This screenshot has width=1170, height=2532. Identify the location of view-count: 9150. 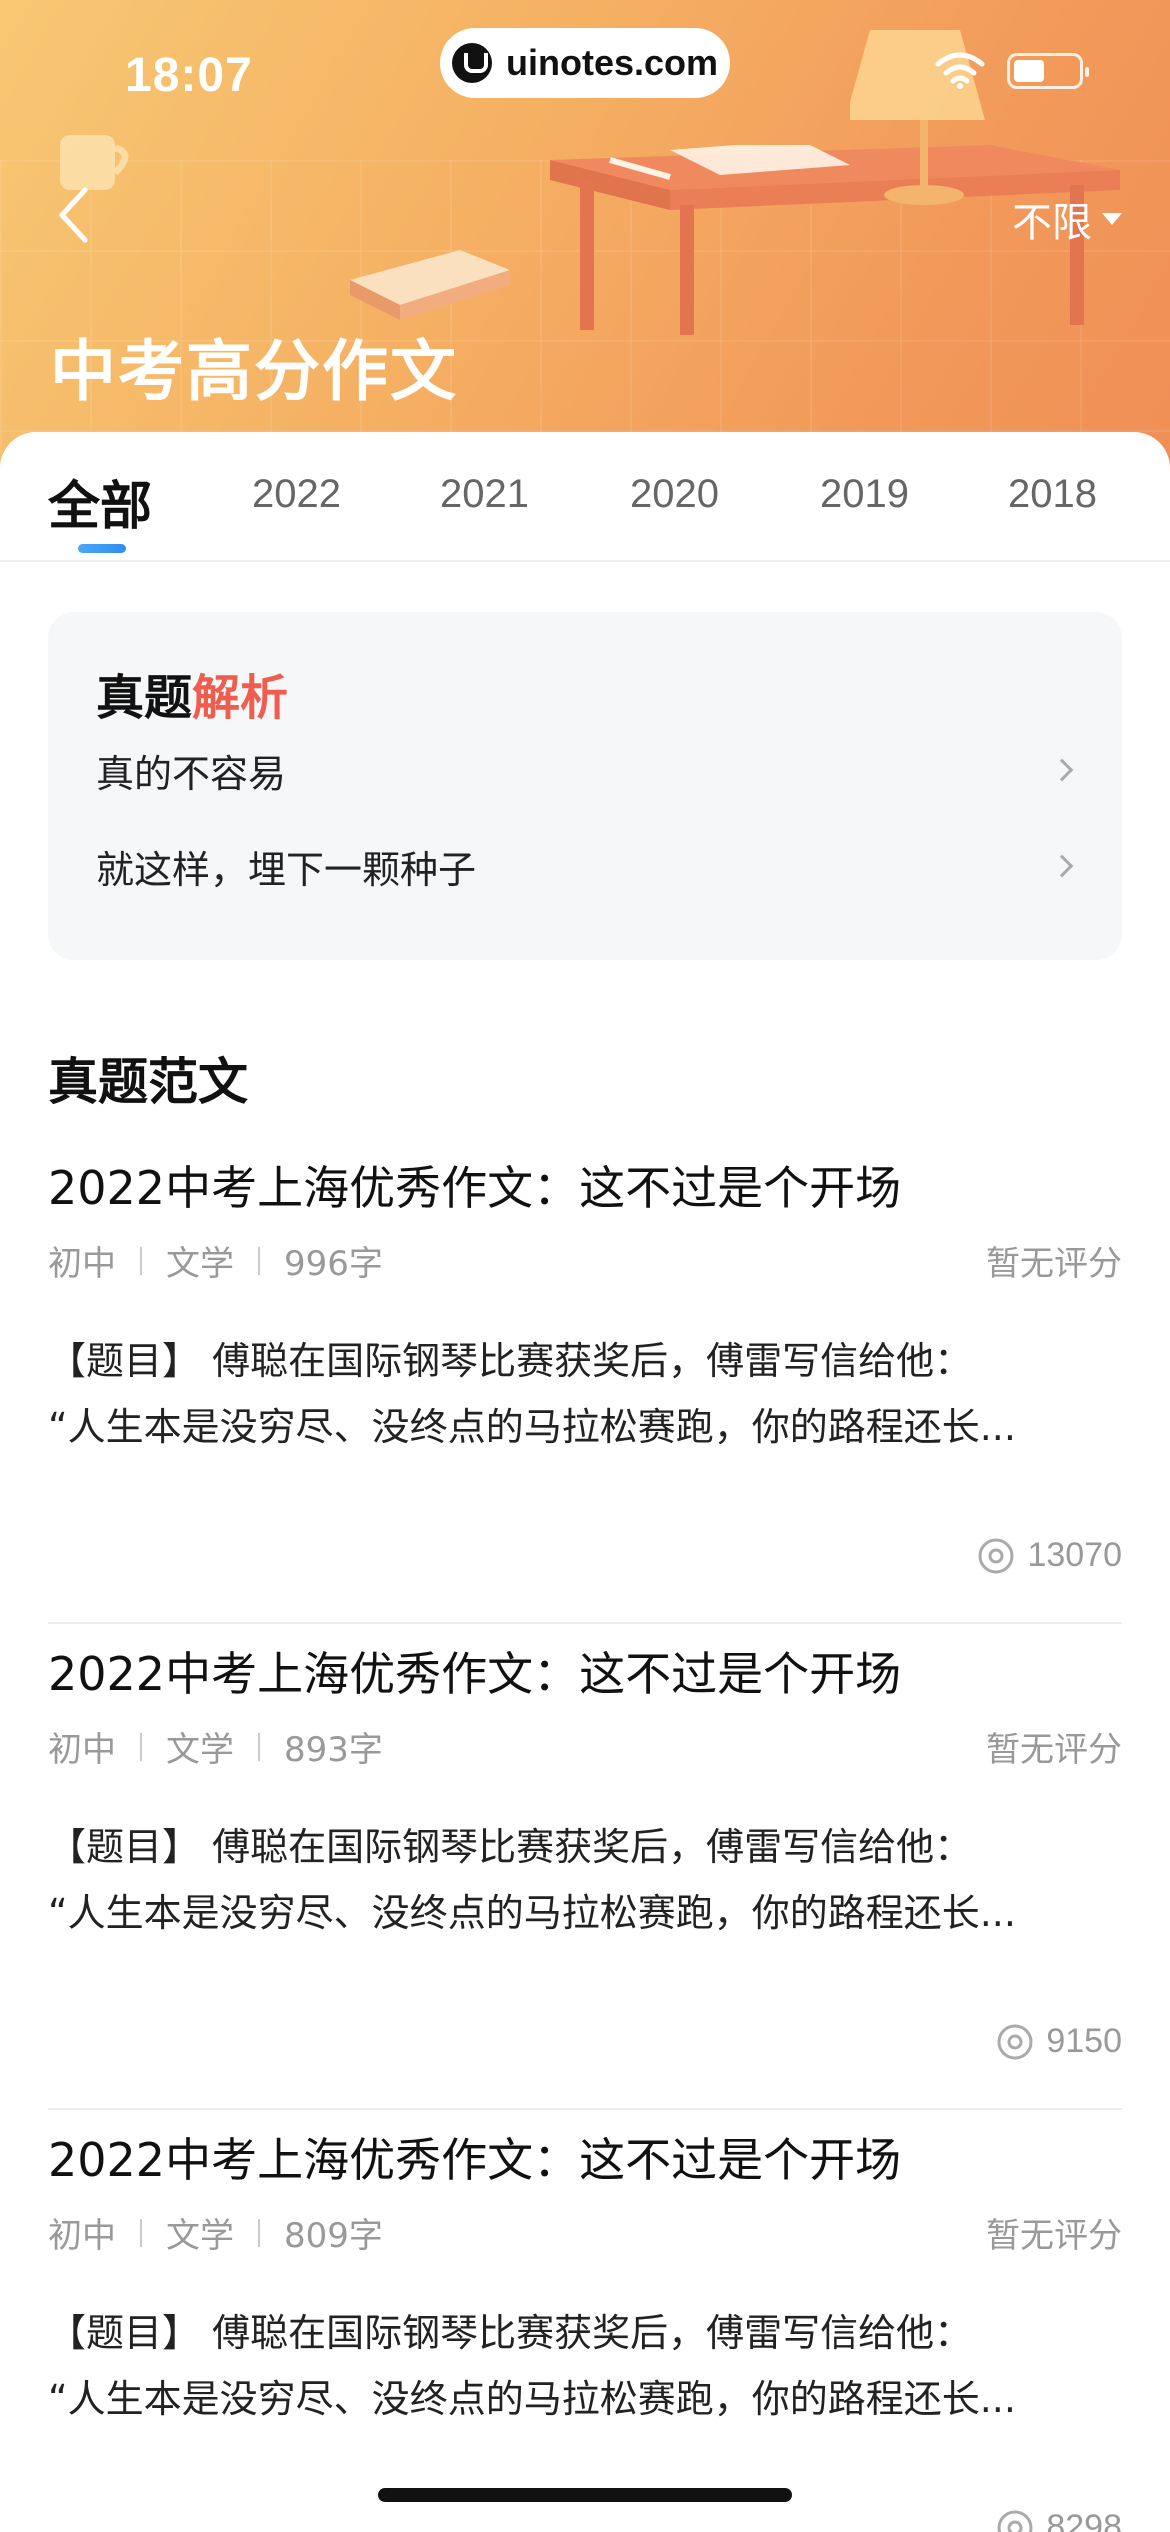
(1084, 2041).